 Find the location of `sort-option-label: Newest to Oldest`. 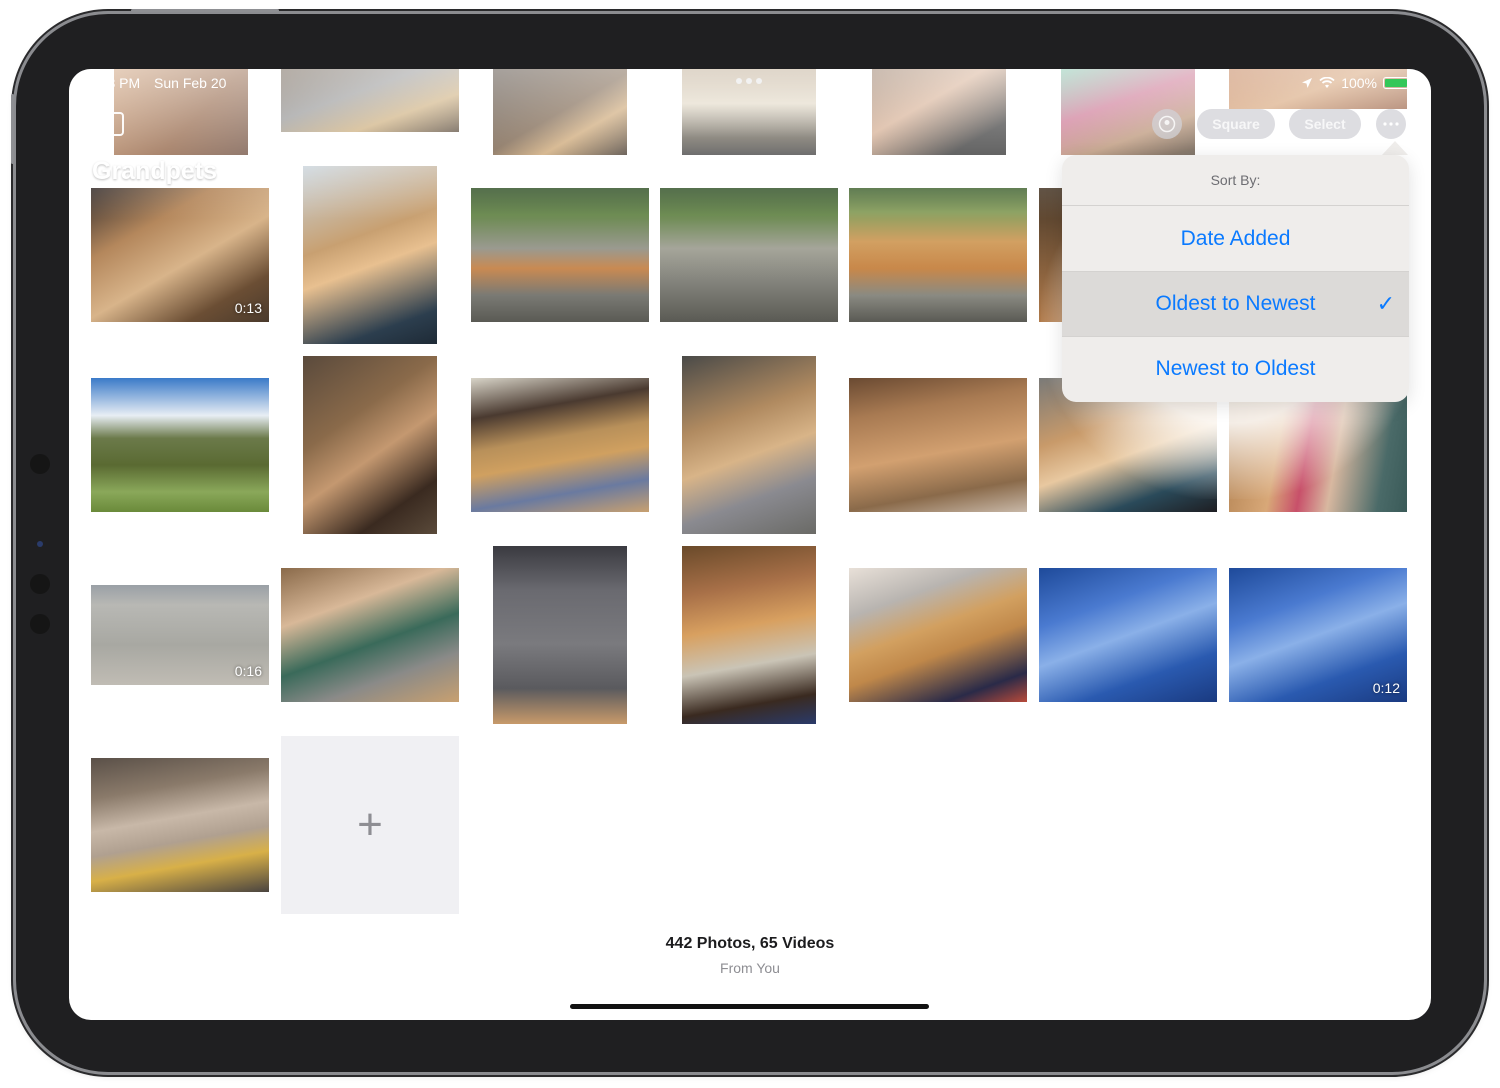

sort-option-label: Newest to Oldest is located at coordinates (1235, 368).